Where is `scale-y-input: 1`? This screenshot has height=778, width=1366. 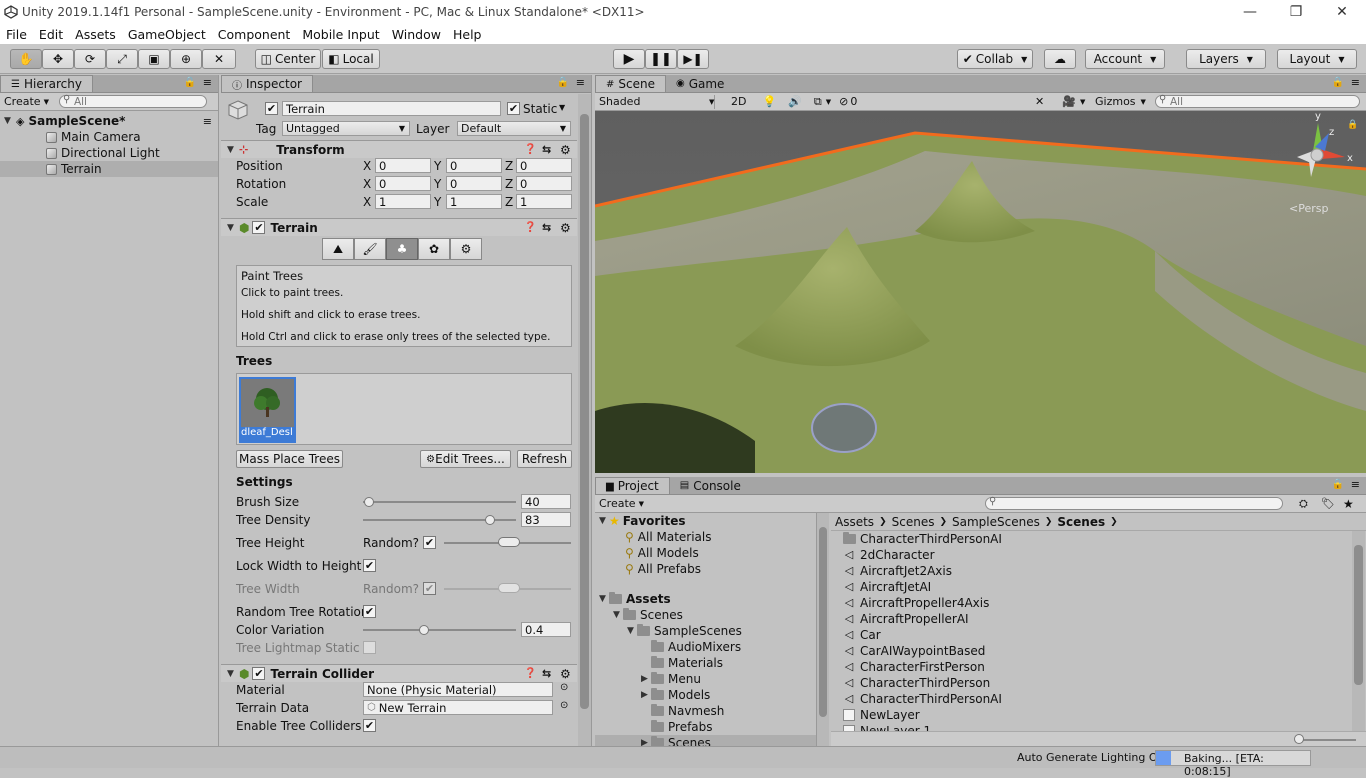 scale-y-input: 1 is located at coordinates (474, 201).